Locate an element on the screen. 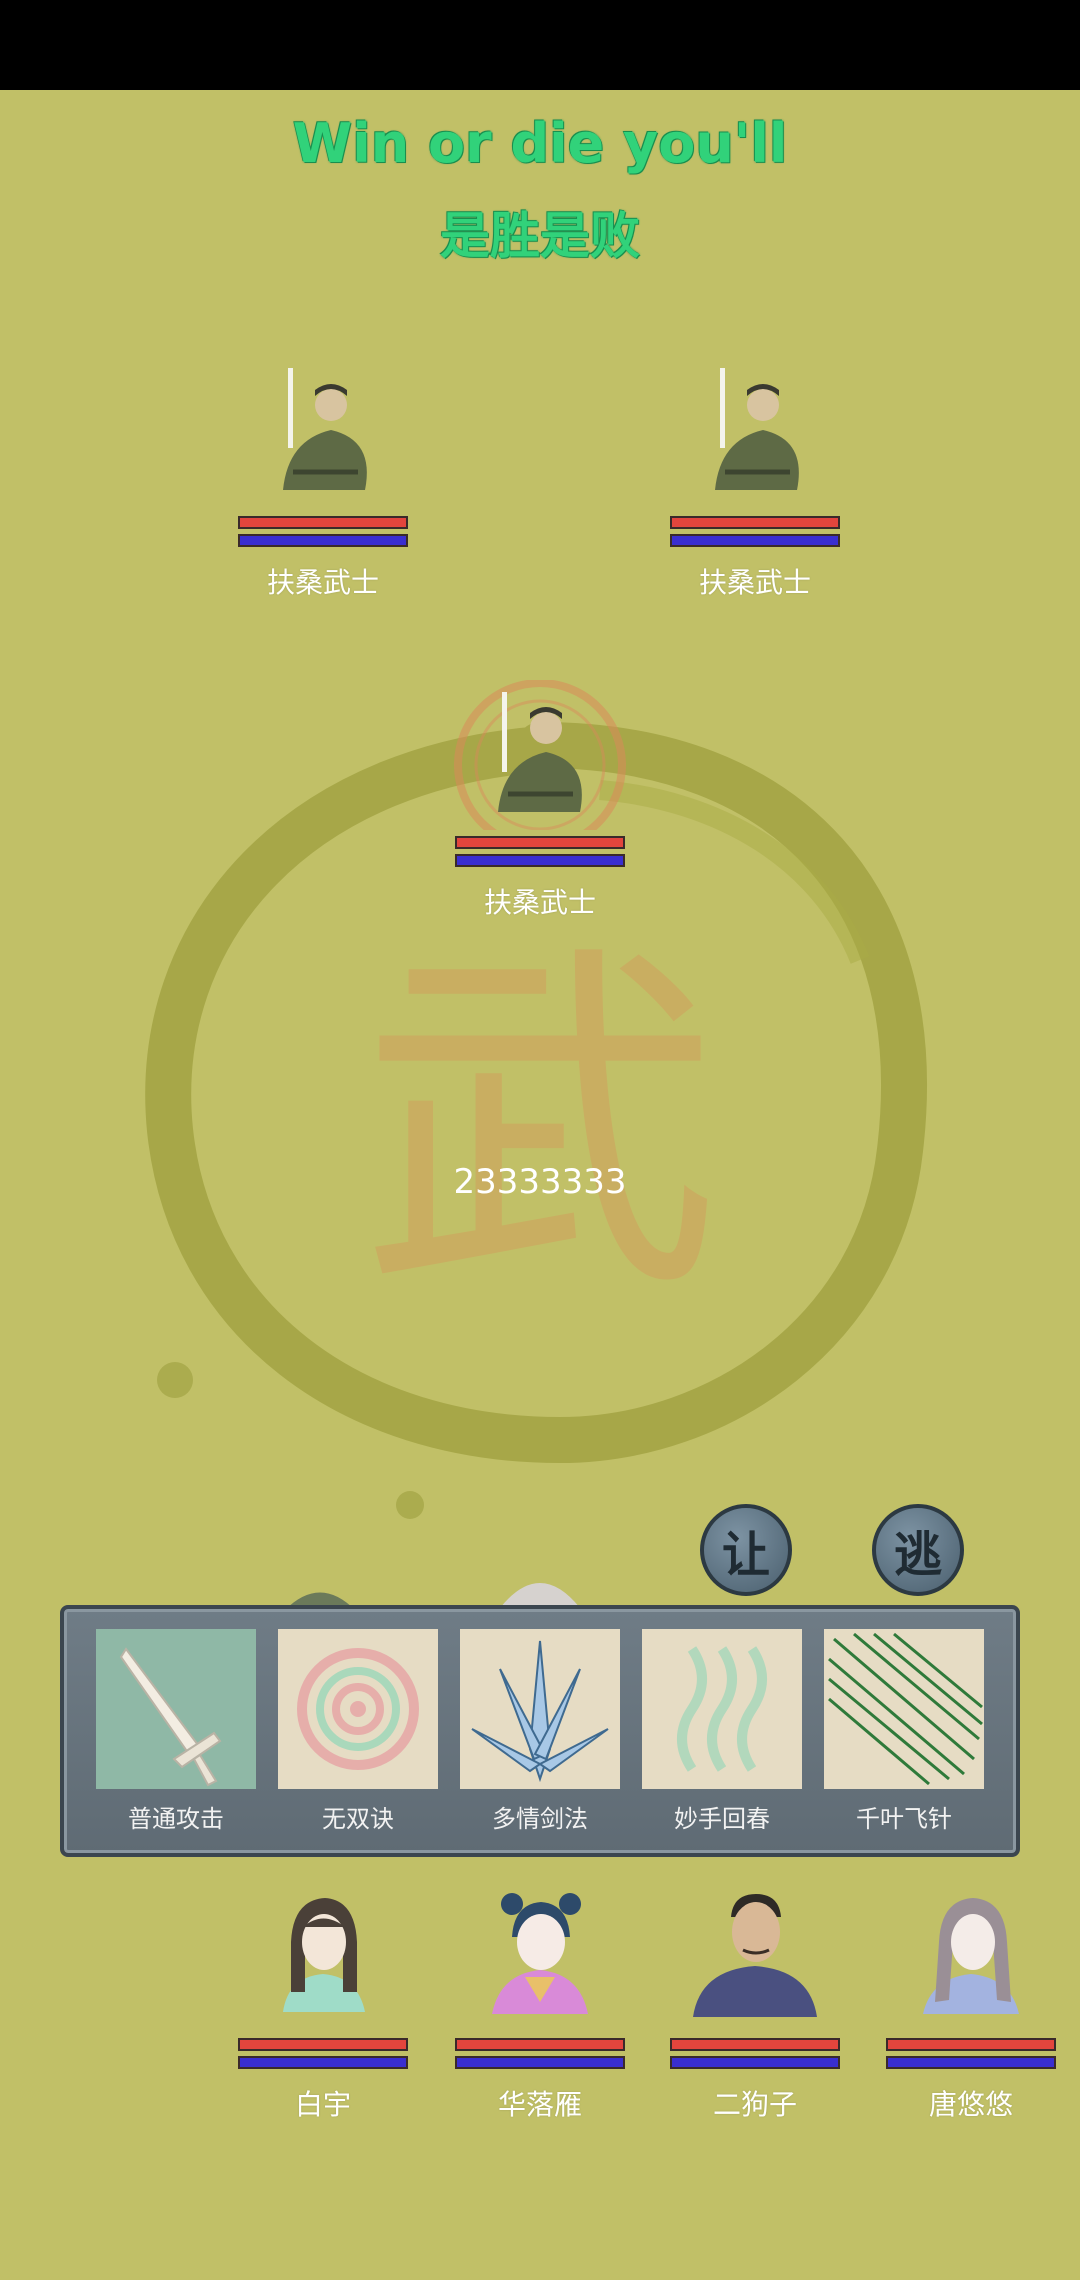  skill-qianye-needles: 千叶飞针 is located at coordinates (904, 1731).